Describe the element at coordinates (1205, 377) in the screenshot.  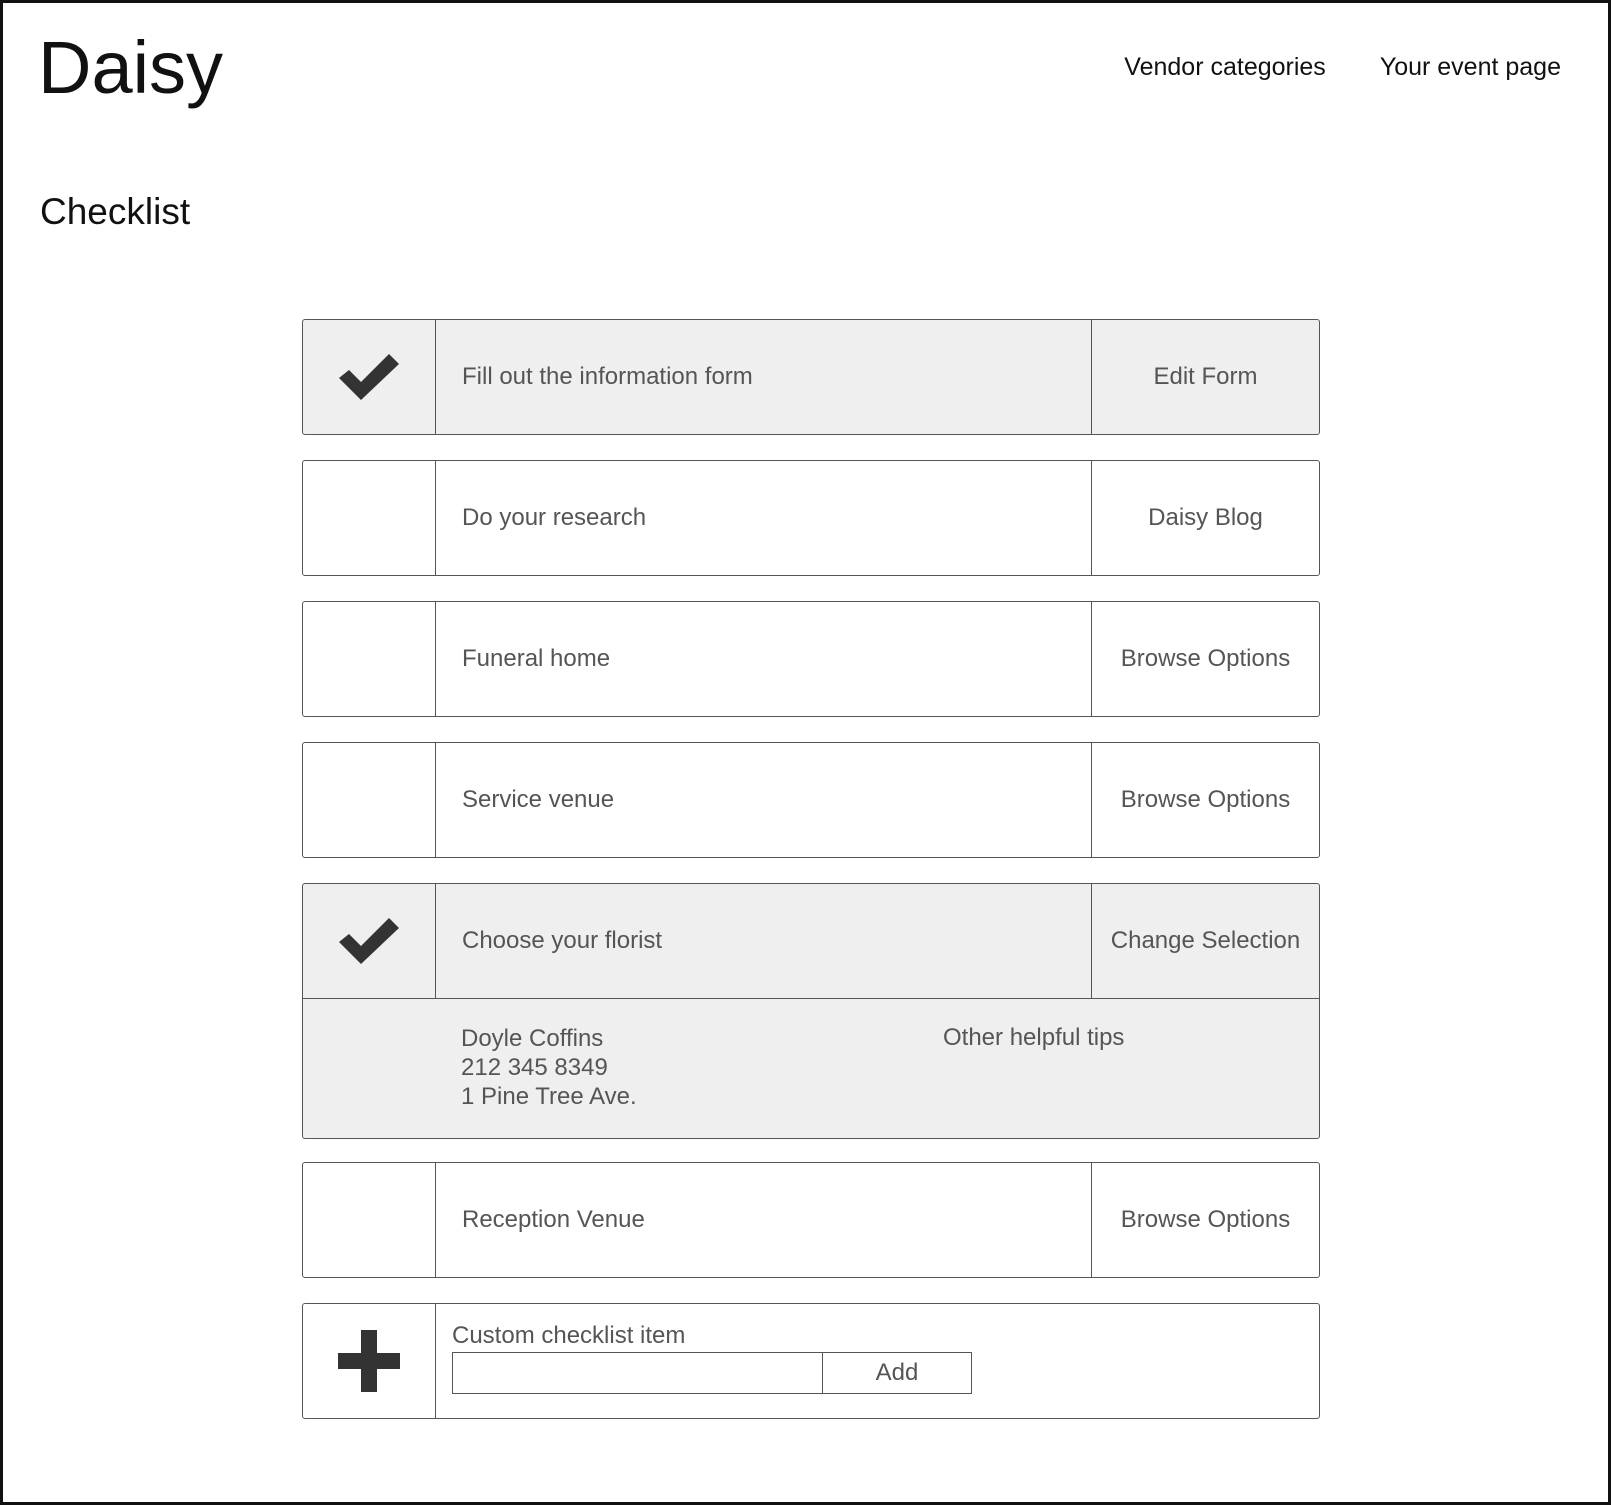
I see `edit-form-button: Edit Form` at that location.